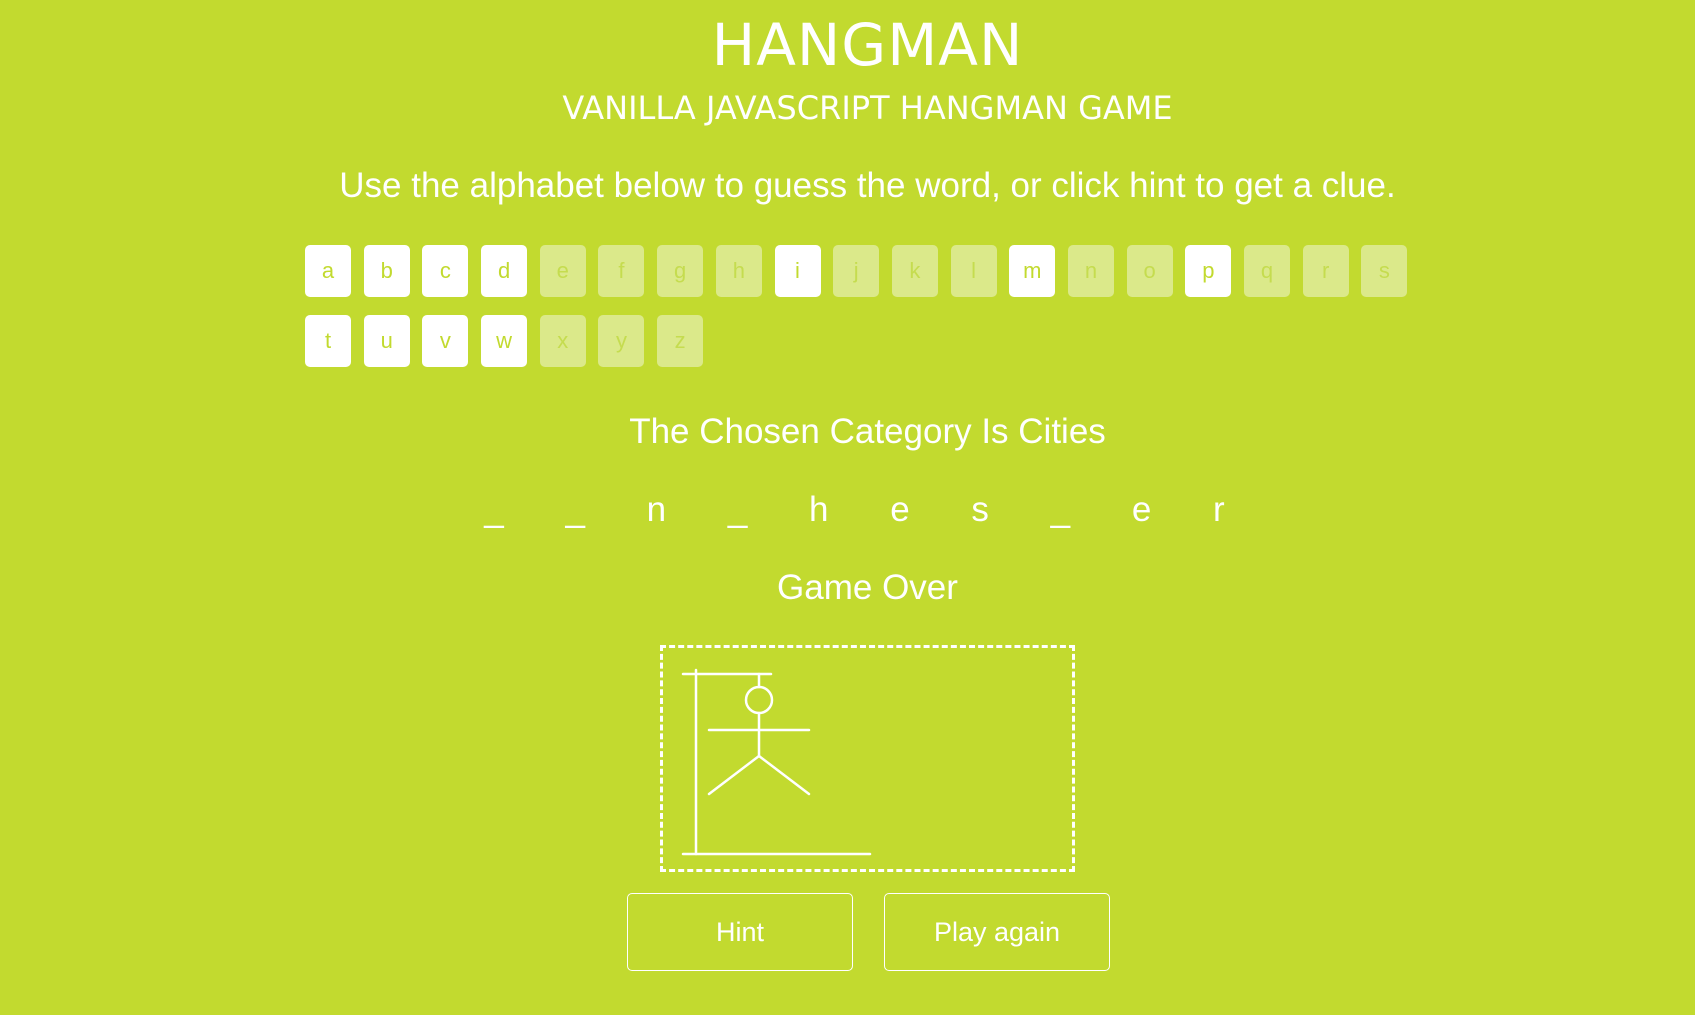  What do you see at coordinates (1090, 271) in the screenshot?
I see `letter-key-n: n` at bounding box center [1090, 271].